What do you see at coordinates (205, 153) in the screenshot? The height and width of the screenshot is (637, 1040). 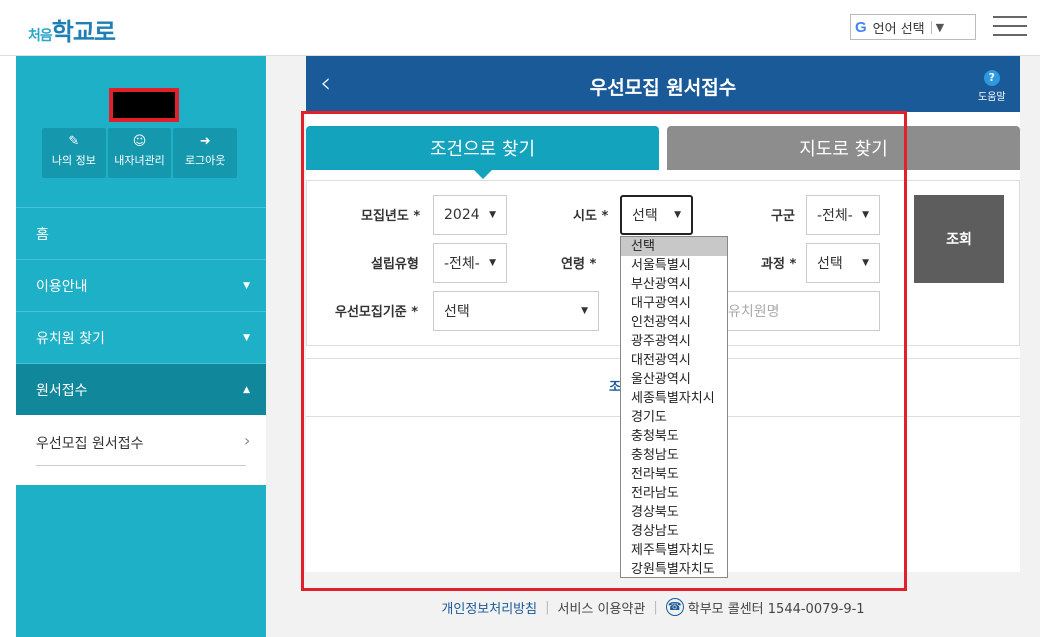 I see `logout-button: ➜ 로그아웃` at bounding box center [205, 153].